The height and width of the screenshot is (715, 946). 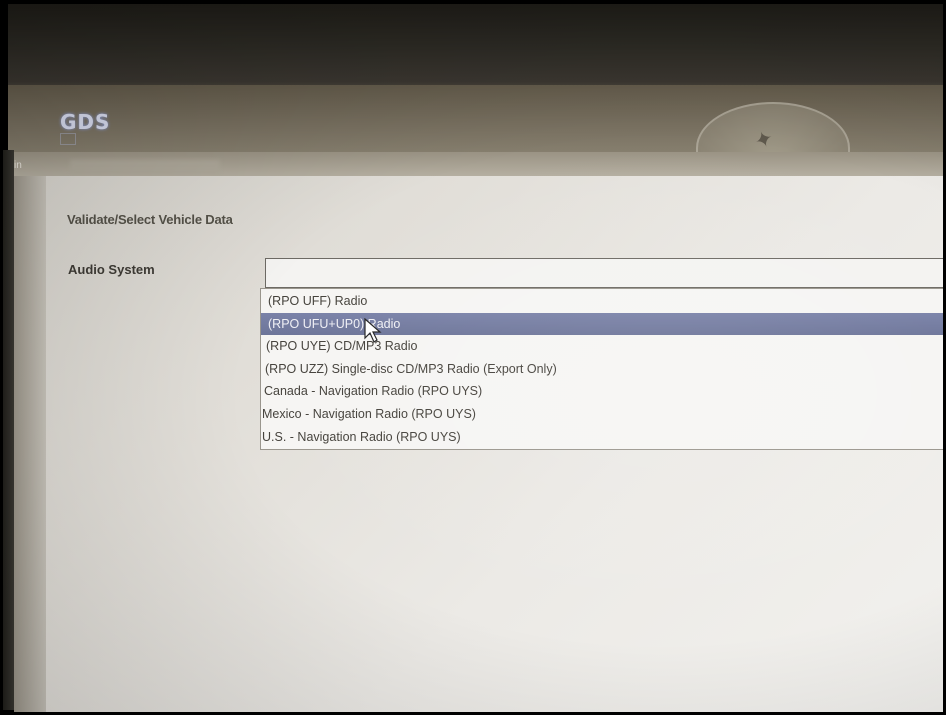 I want to click on tab-label: in, so click(x=18, y=165).